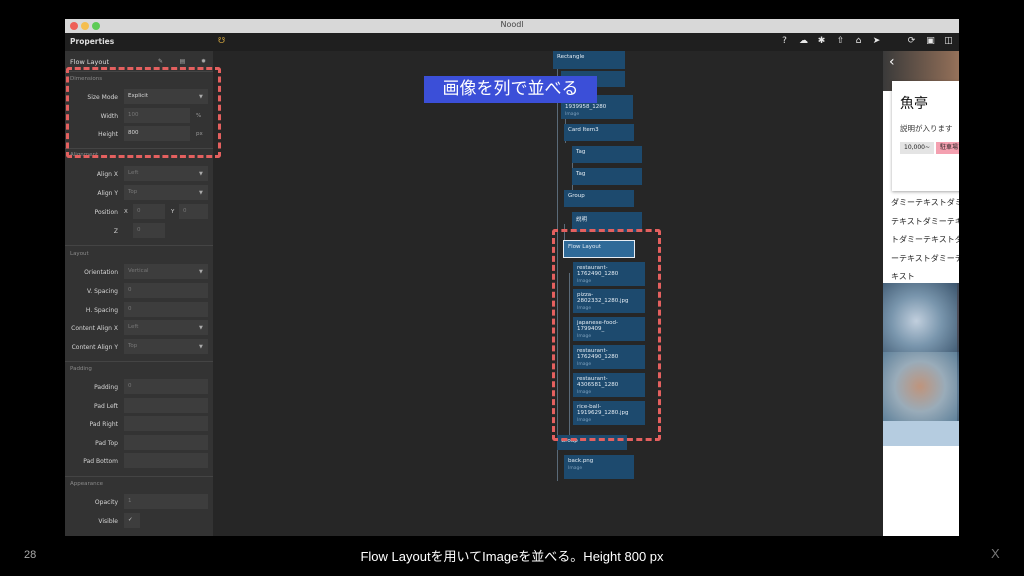 This screenshot has width=1024, height=576. What do you see at coordinates (892, 62) in the screenshot?
I see `chevron-left-icon: ‹` at bounding box center [892, 62].